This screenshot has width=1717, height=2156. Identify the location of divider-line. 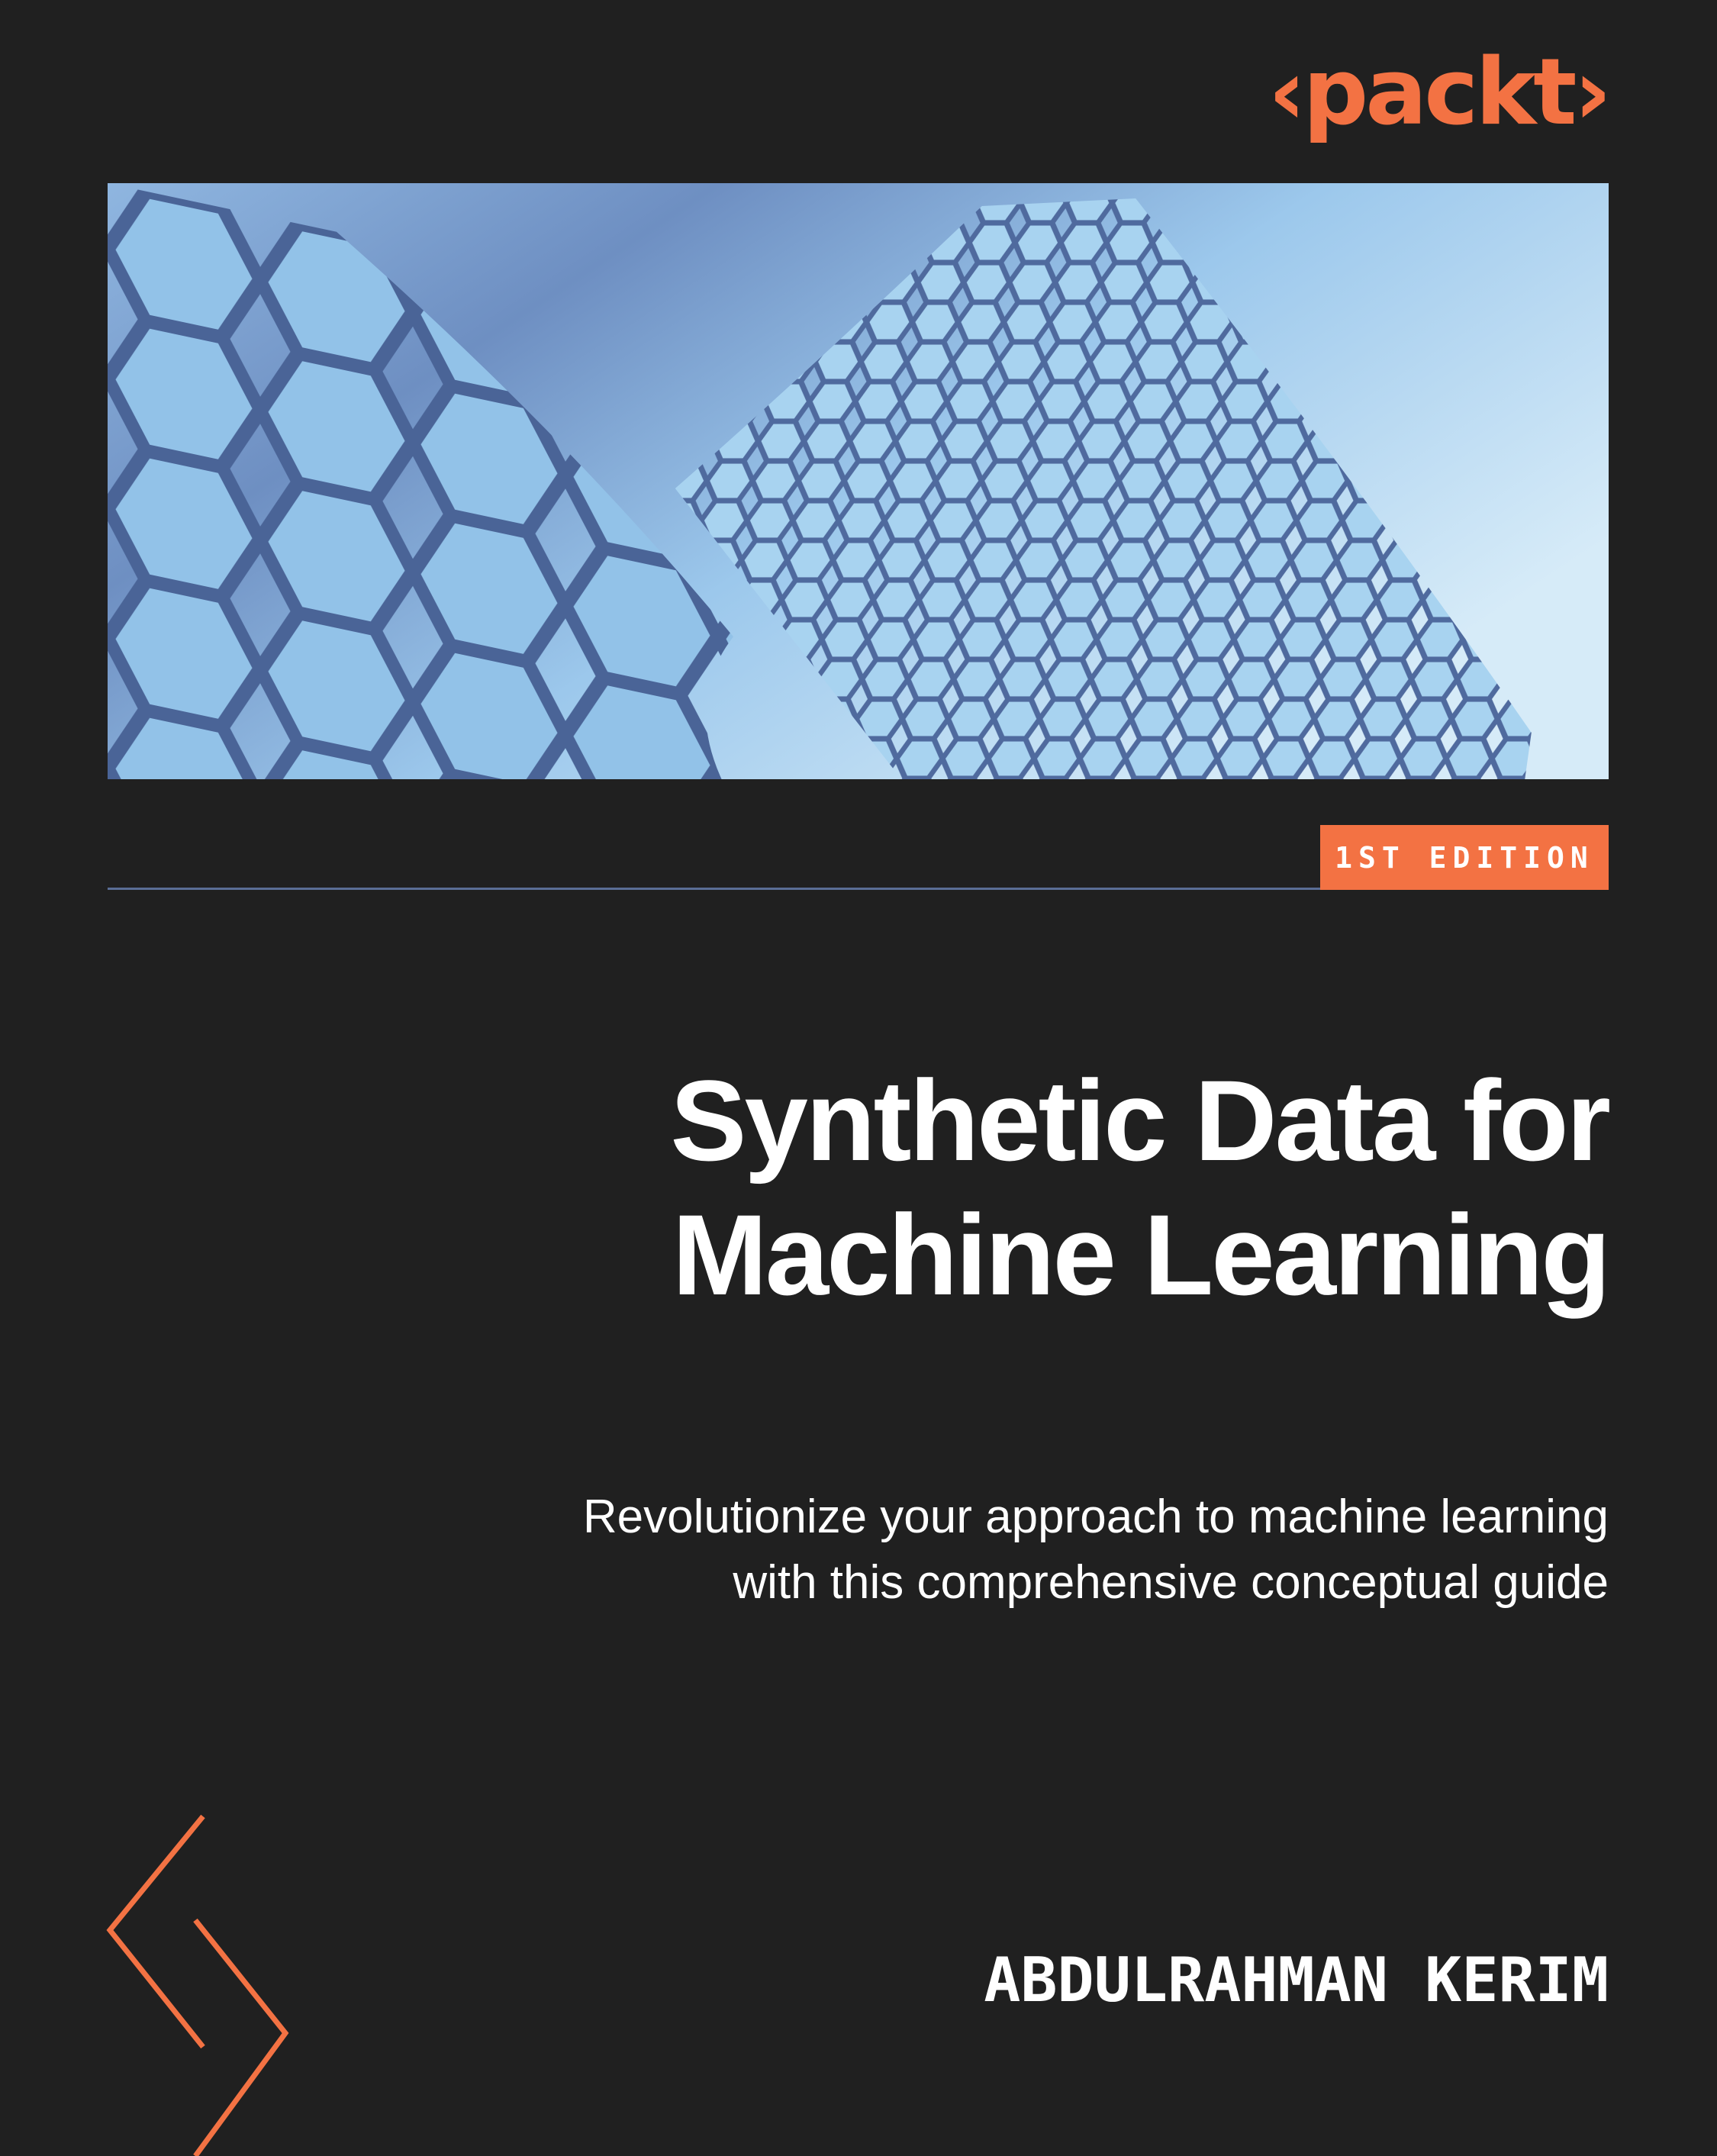
(714, 889).